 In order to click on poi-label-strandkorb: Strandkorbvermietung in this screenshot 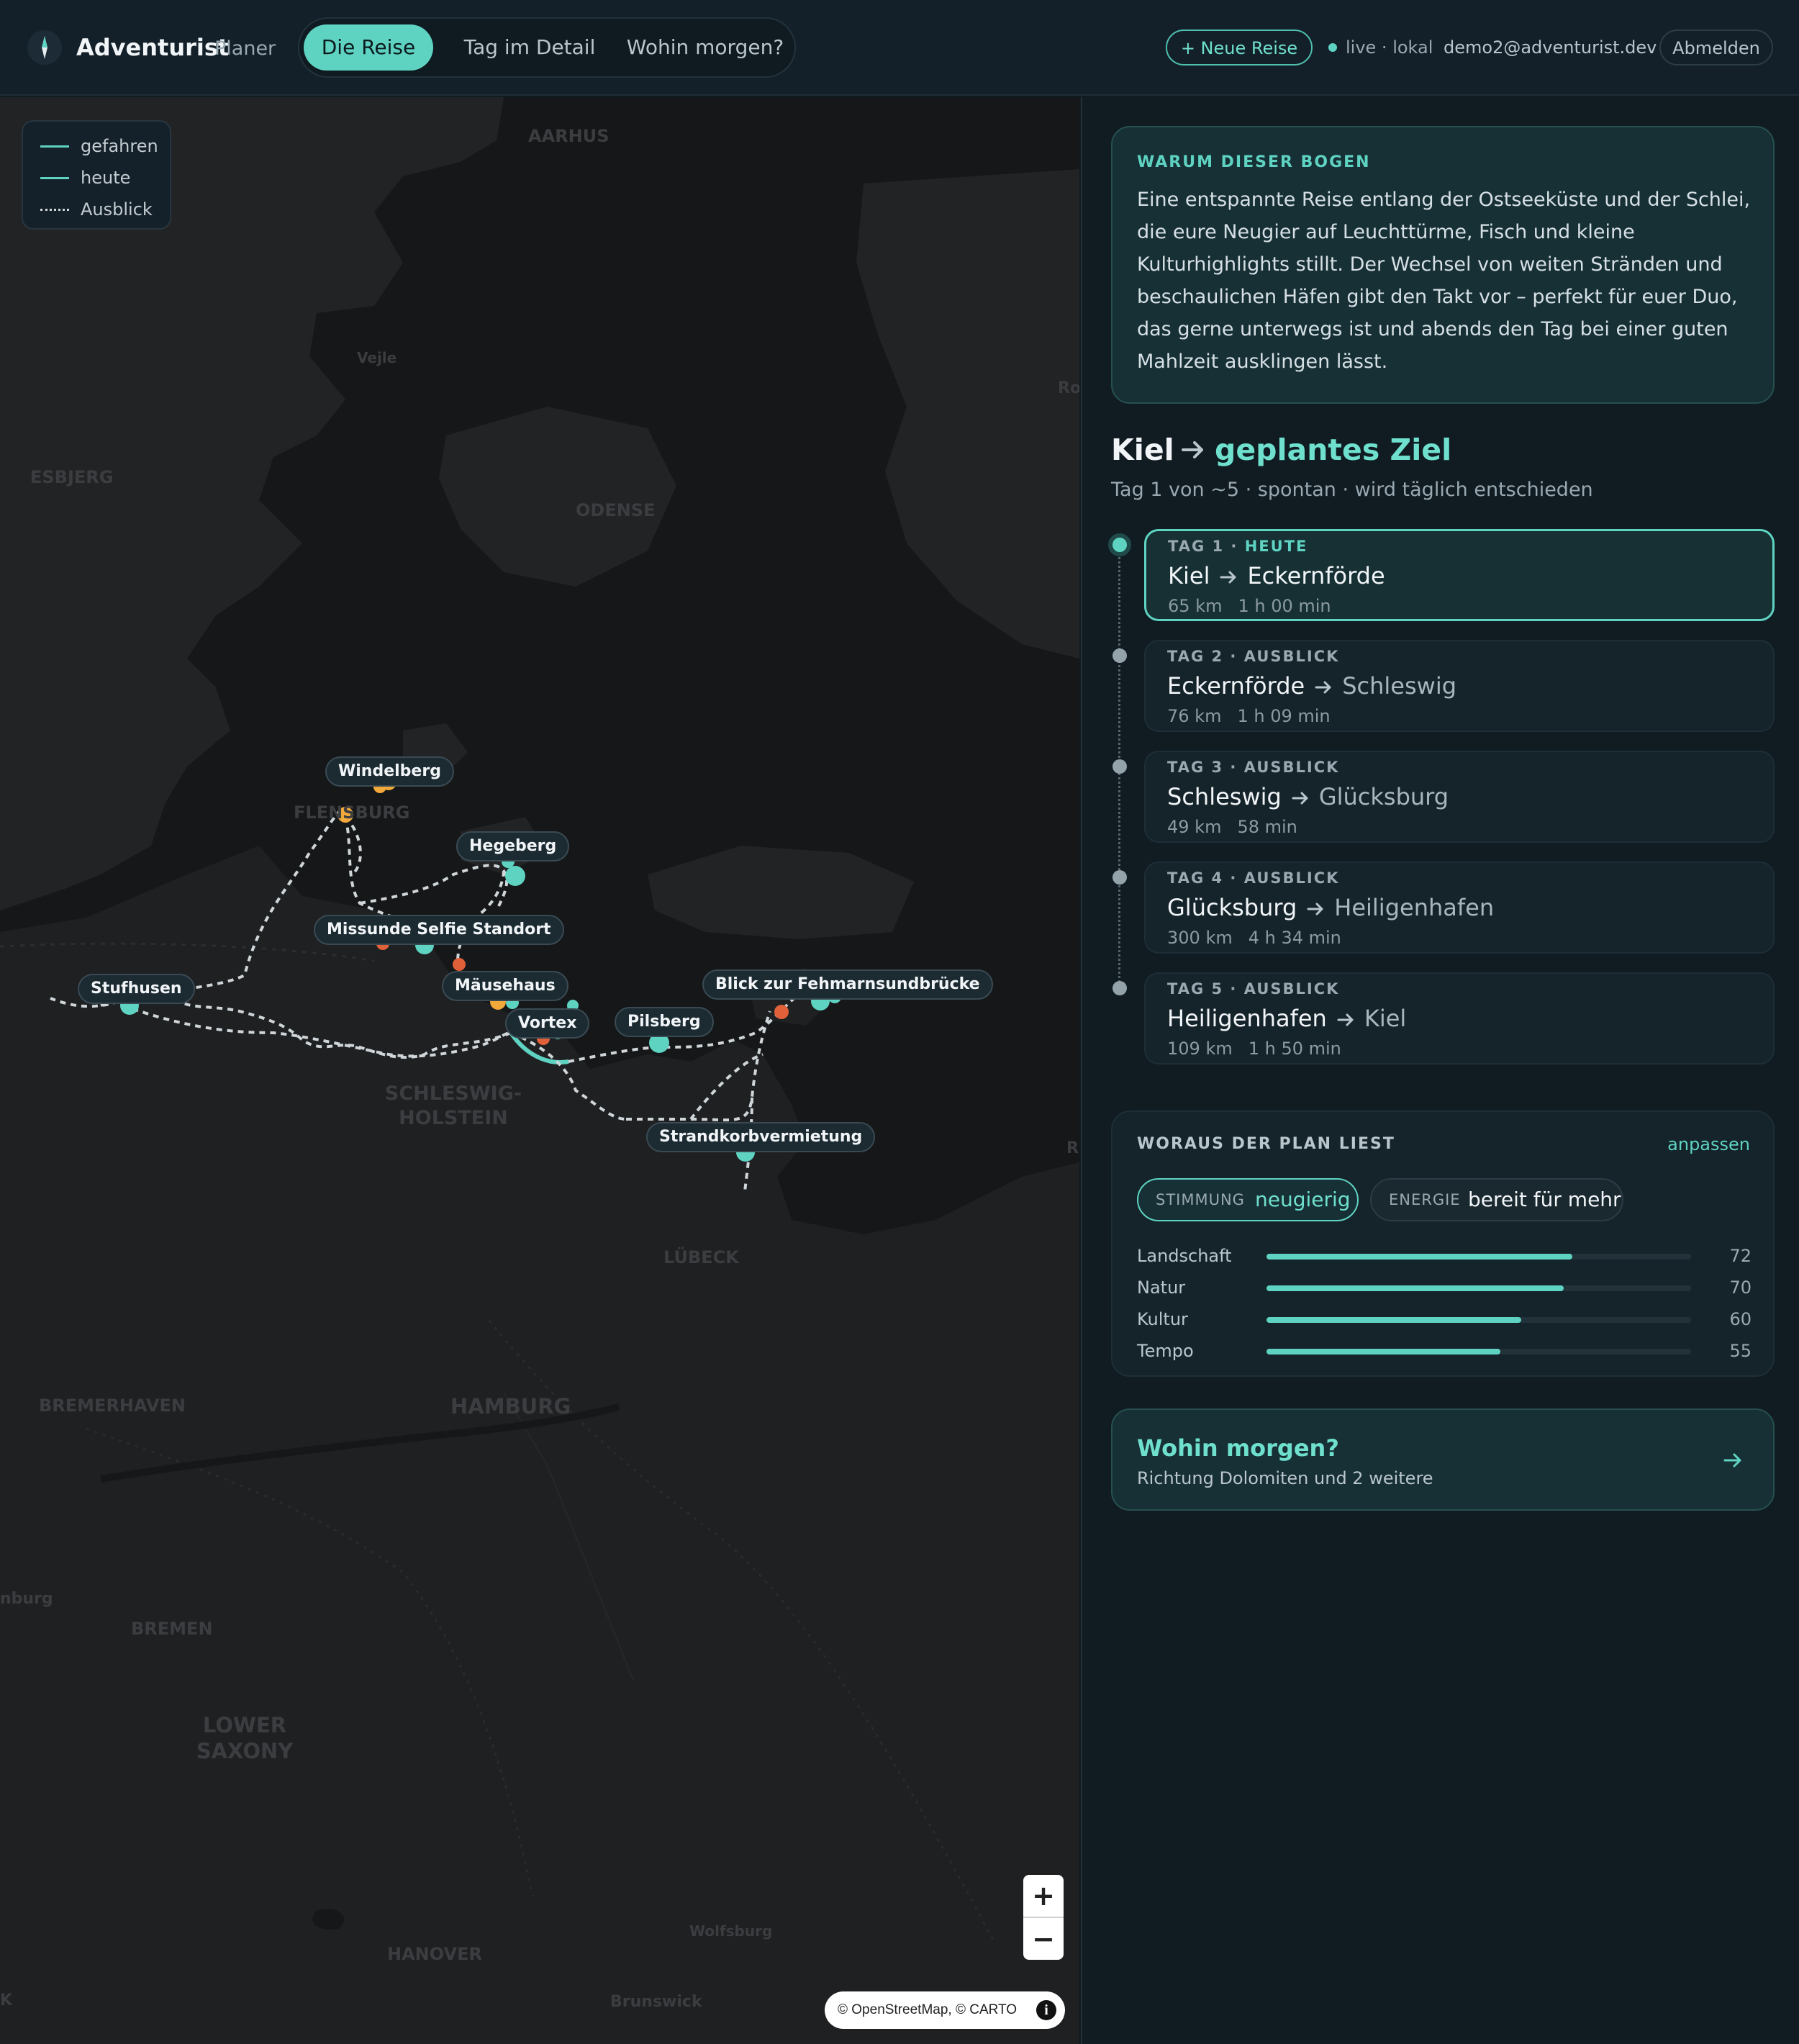, I will do `click(761, 1137)`.